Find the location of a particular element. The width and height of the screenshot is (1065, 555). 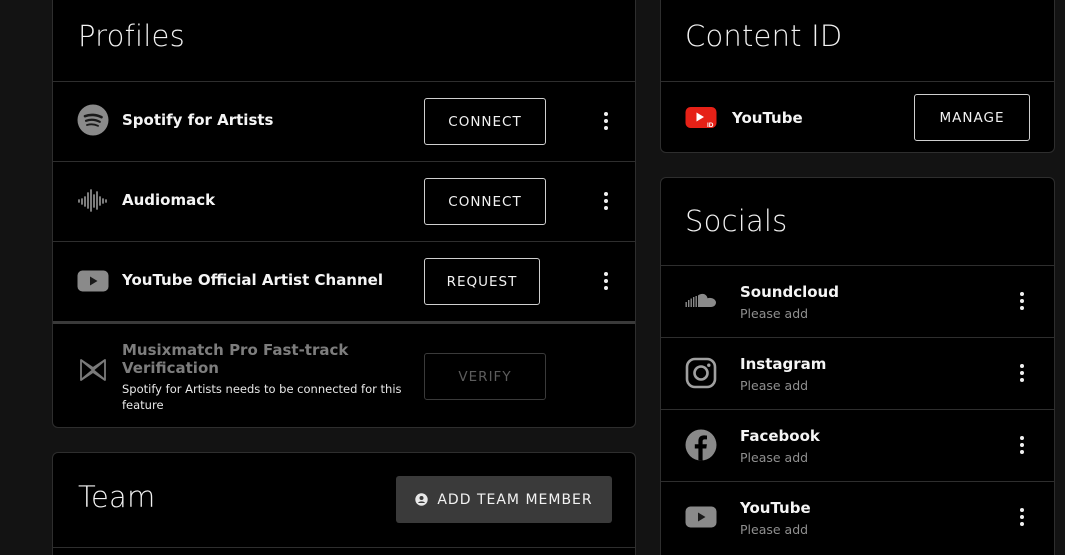

musixmatch-icon is located at coordinates (93, 370).